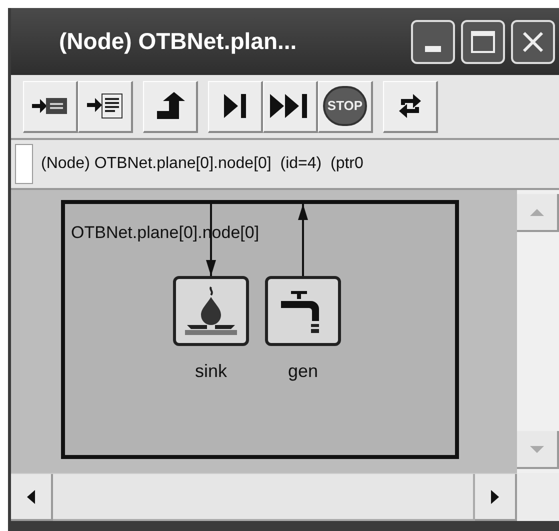  Describe the element at coordinates (211, 371) in the screenshot. I see `node-label: sink` at that location.